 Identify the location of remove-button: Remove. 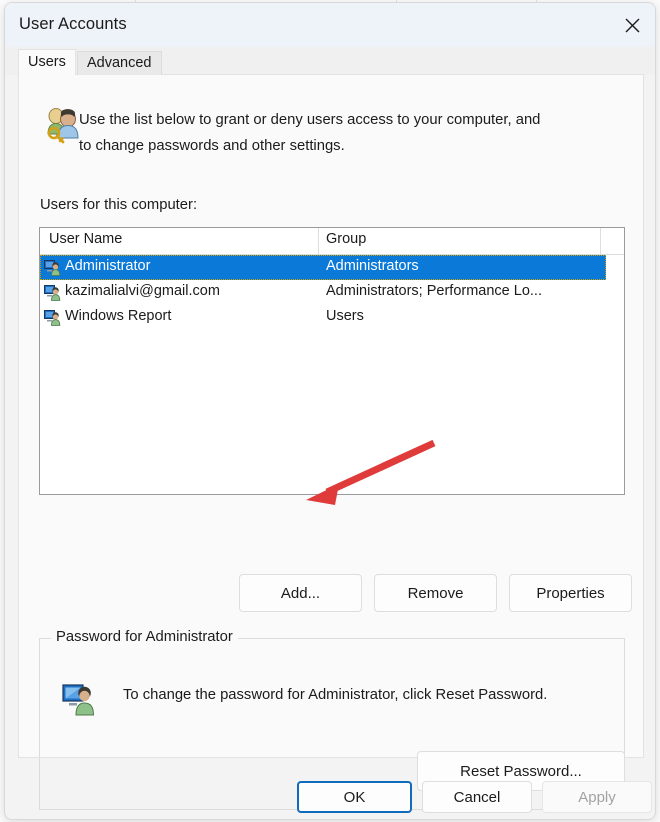
(435, 593).